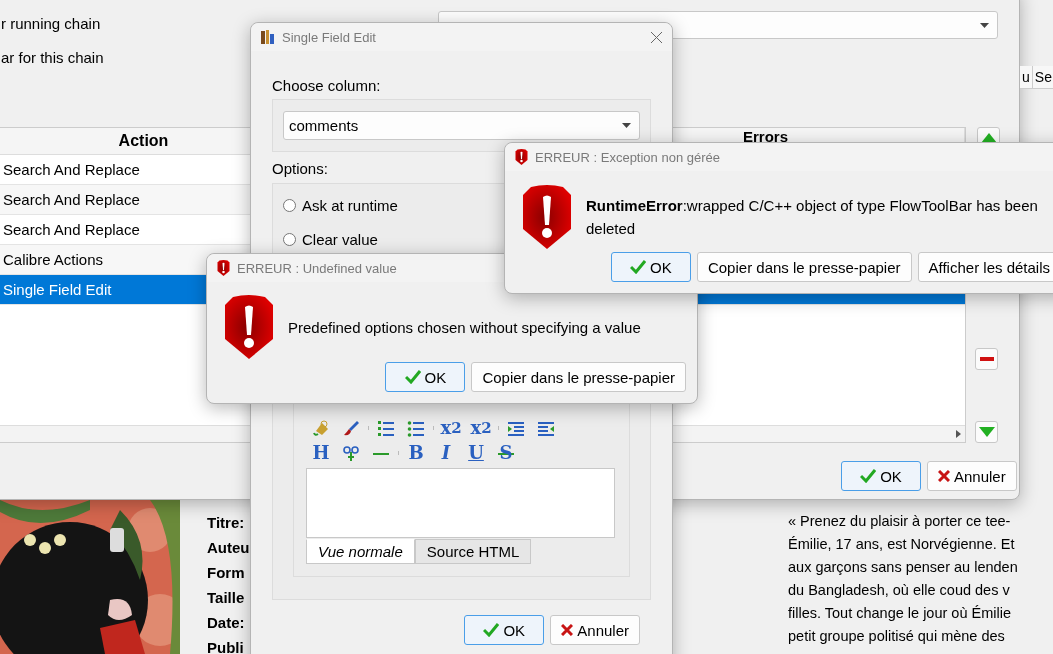  I want to click on window-title: Single Field Edit, so click(329, 37).